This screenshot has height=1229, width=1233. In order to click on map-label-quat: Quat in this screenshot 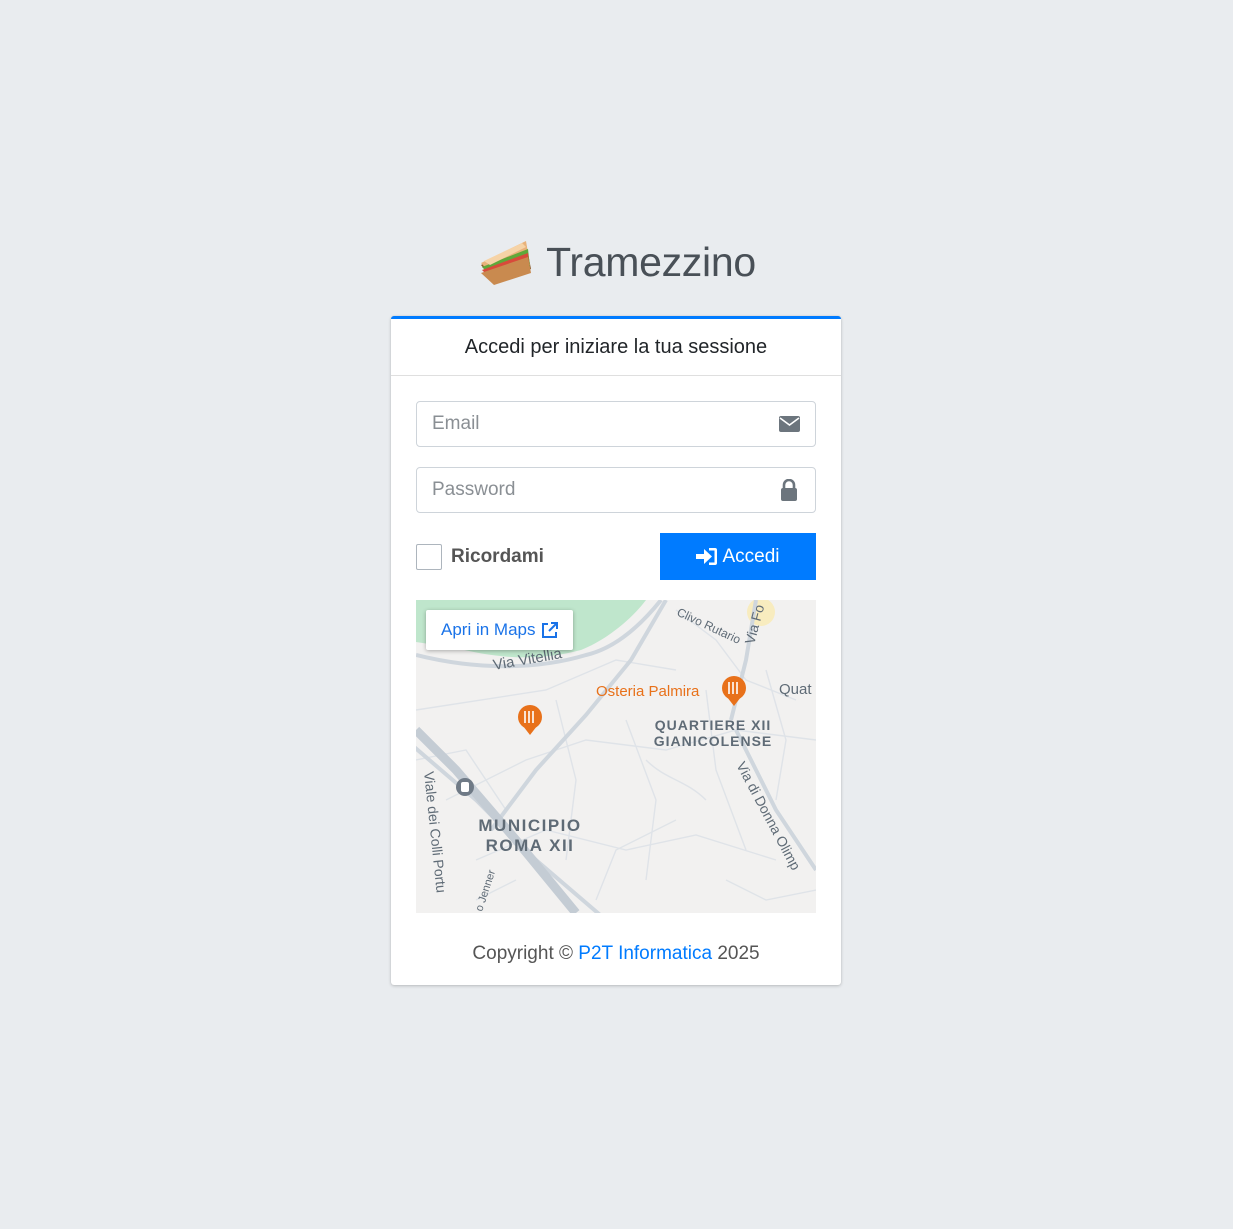, I will do `click(795, 689)`.